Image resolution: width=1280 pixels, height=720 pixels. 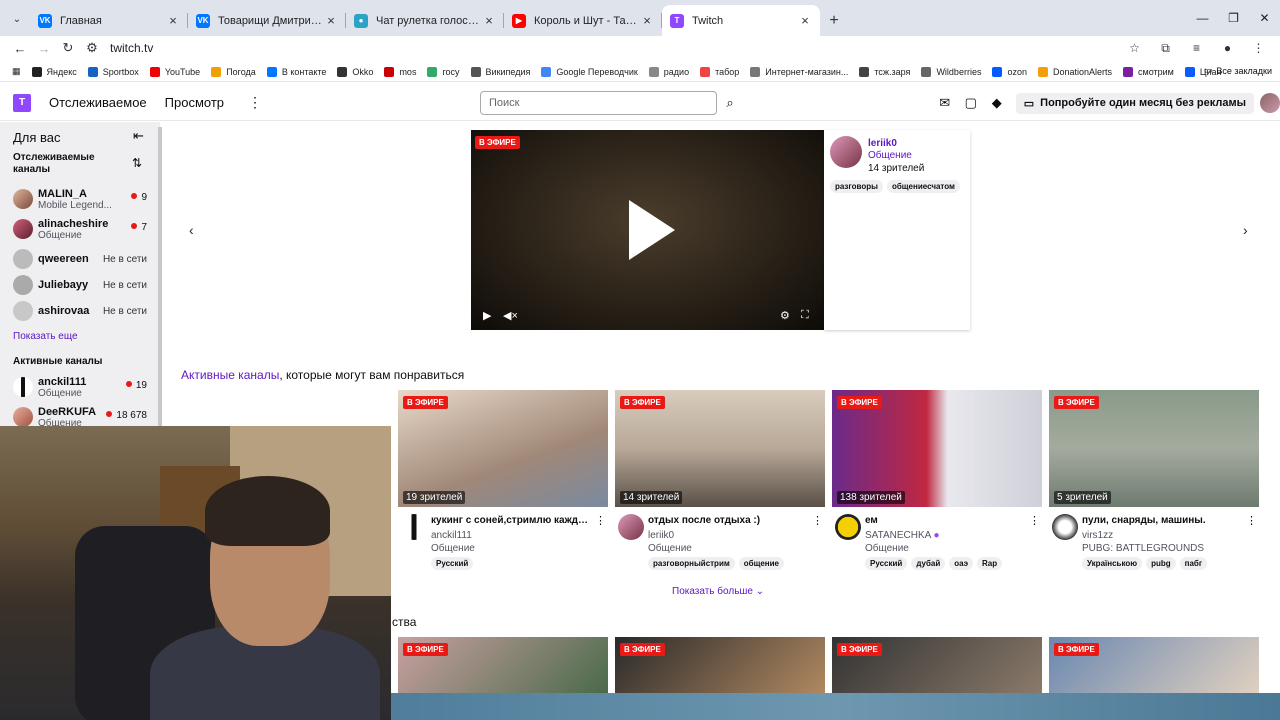 What do you see at coordinates (1148, 71) in the screenshot?
I see `bookmark-item: смотрим` at bounding box center [1148, 71].